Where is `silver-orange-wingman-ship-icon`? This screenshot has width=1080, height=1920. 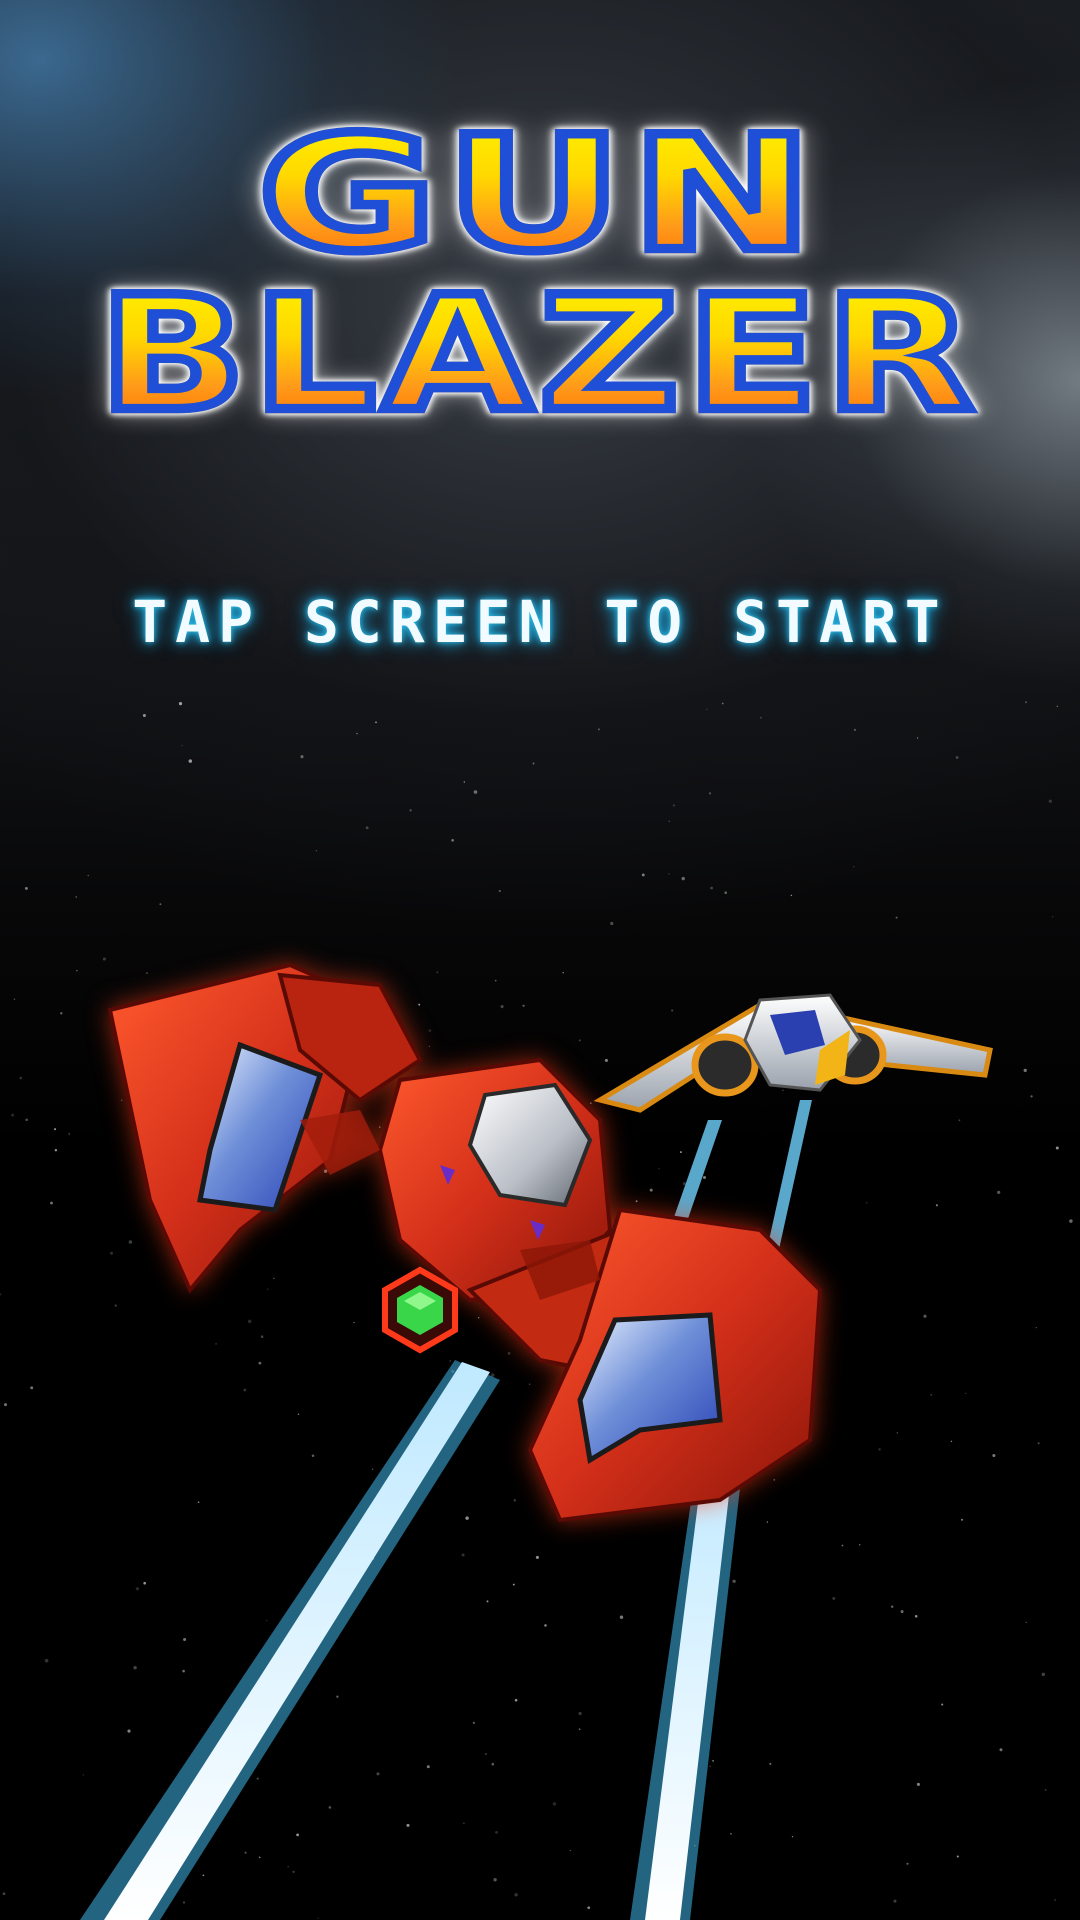
silver-orange-wingman-ship-icon is located at coordinates (793, 1053).